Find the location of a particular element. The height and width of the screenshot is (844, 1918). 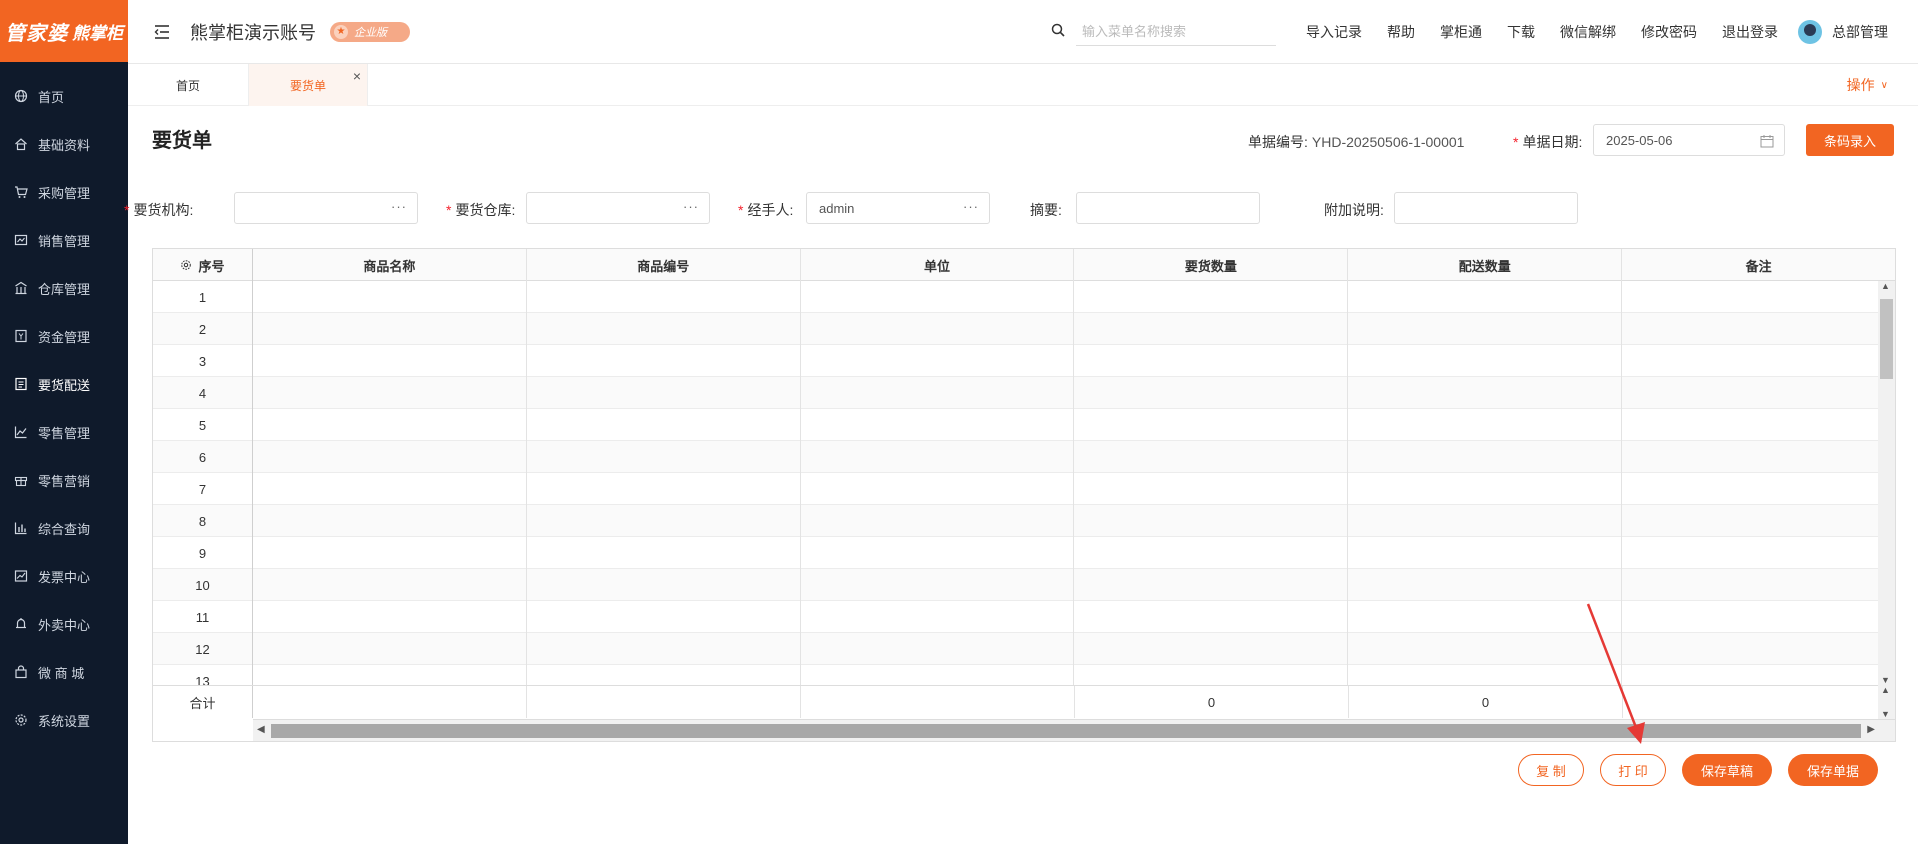

org-picker-button: ··· is located at coordinates (399, 206).